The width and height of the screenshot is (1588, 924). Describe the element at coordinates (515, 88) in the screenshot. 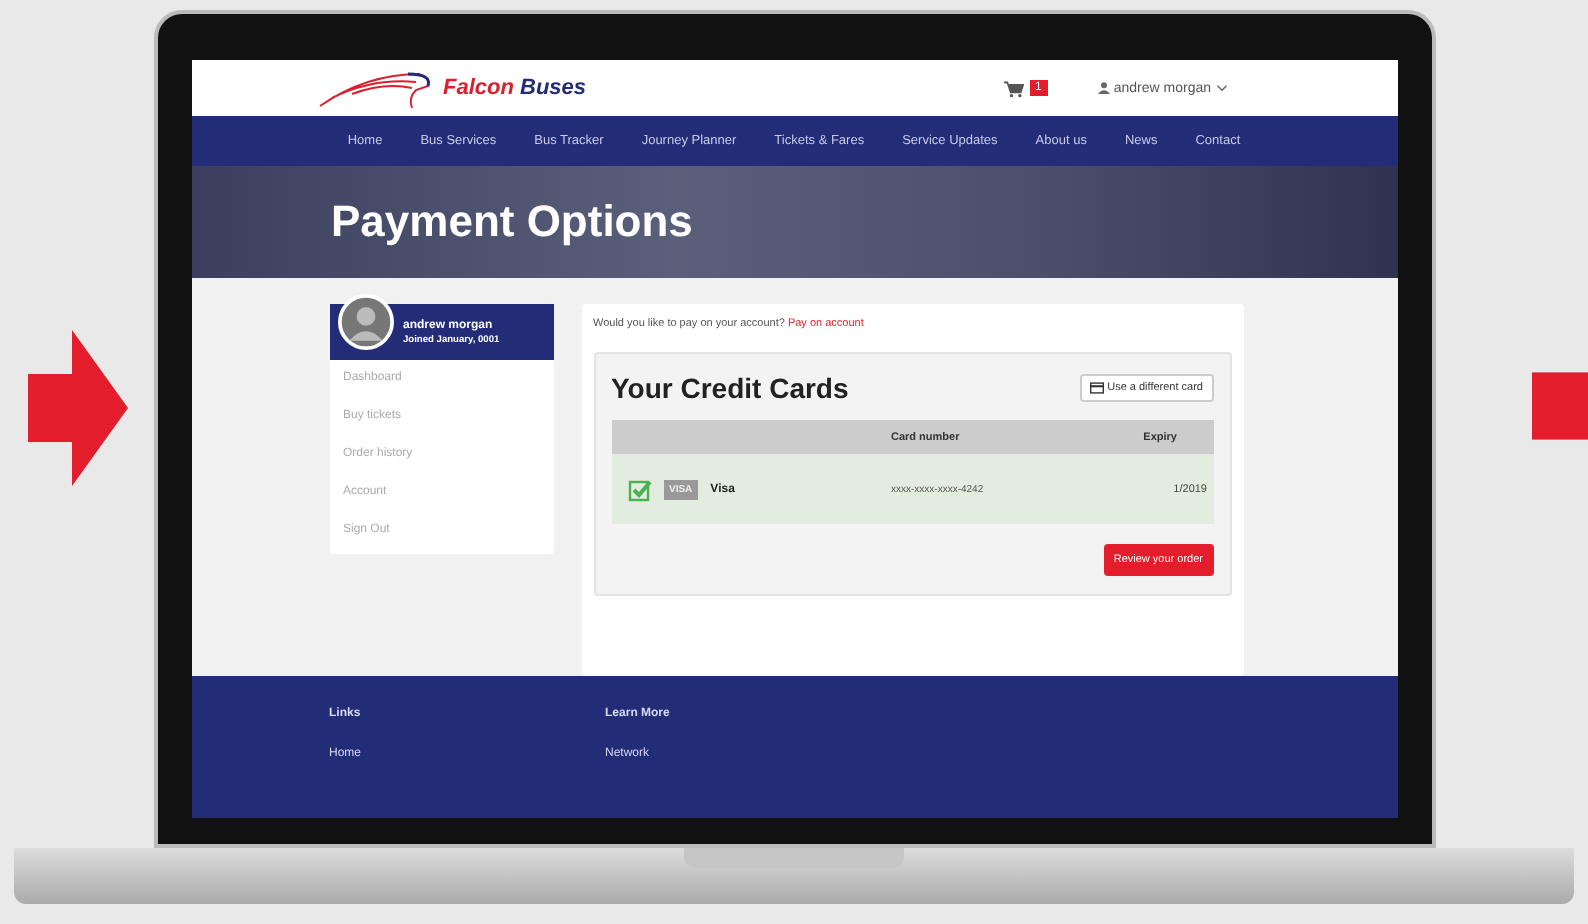

I see `brand-name: Falcon Buses` at that location.